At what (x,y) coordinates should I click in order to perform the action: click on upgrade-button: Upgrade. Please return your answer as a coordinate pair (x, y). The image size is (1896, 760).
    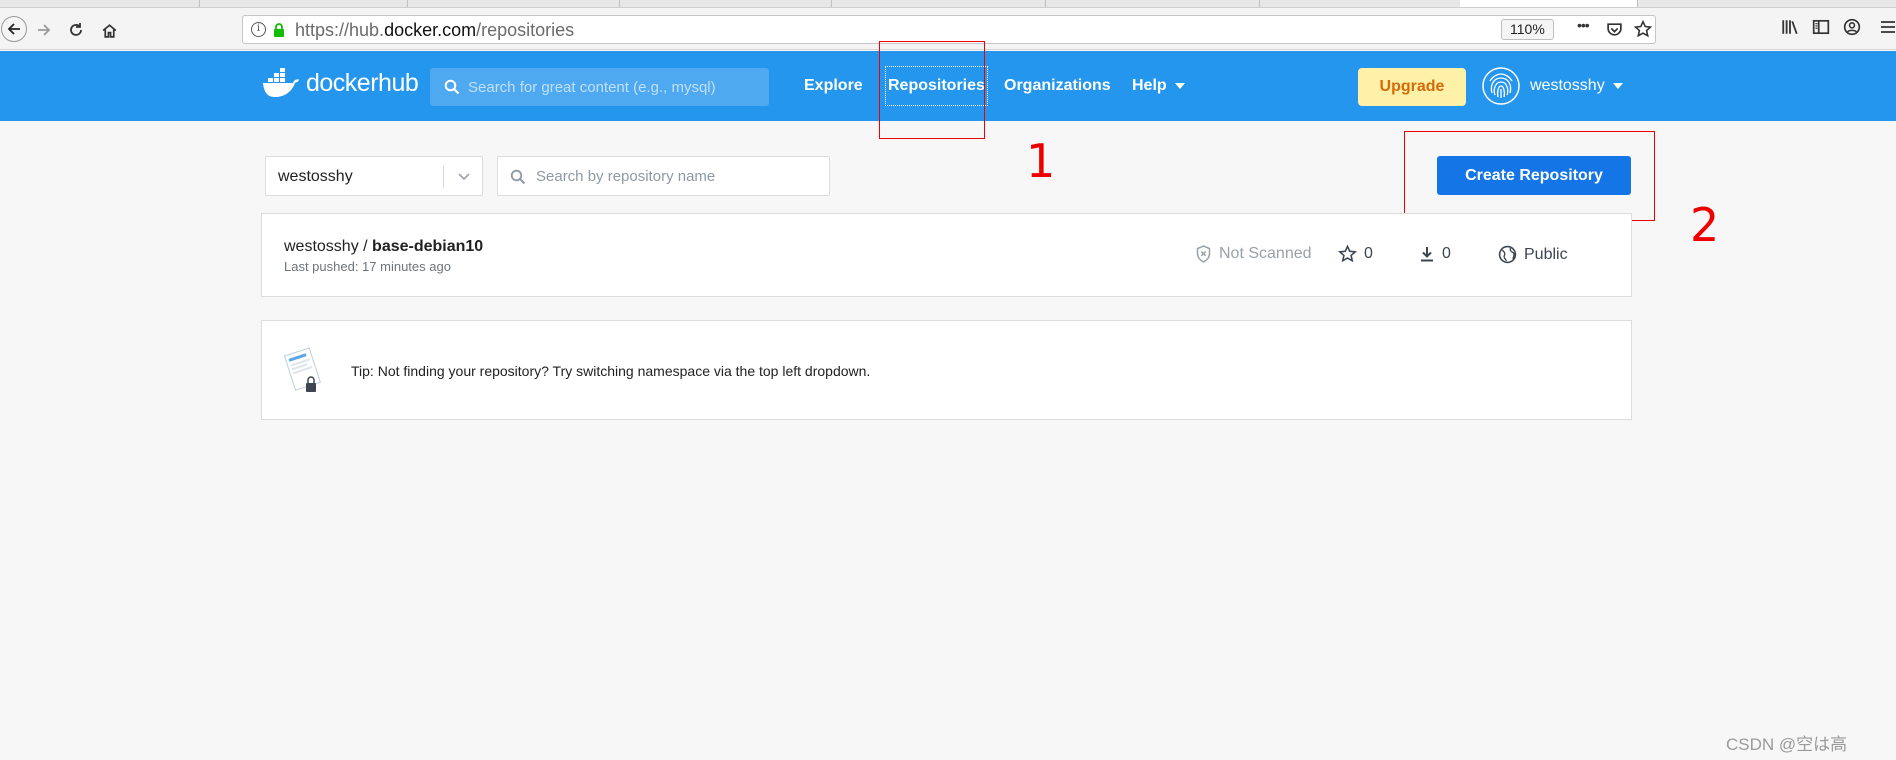
    Looking at the image, I should click on (1412, 87).